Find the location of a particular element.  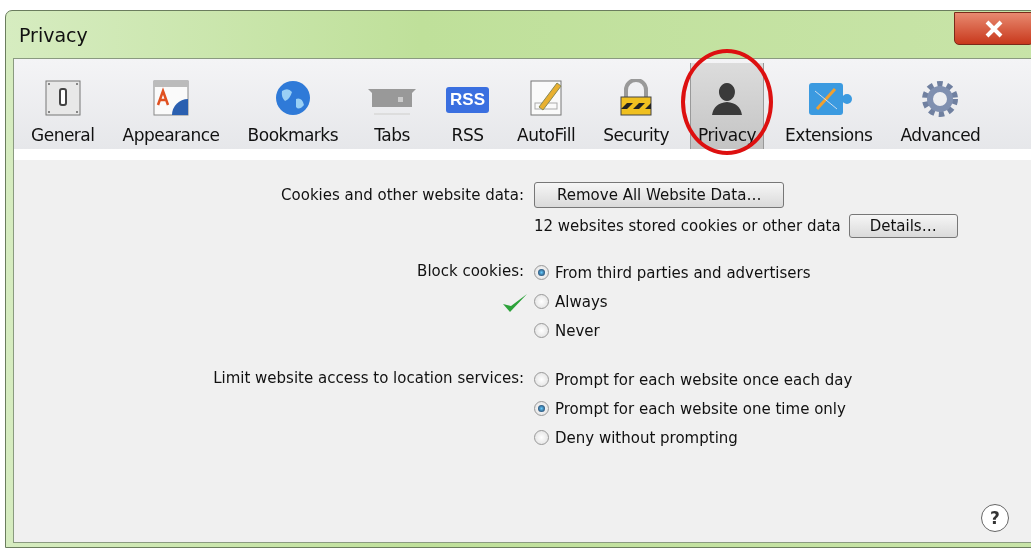

toolbar-tab: Advanced is located at coordinates (940, 106).